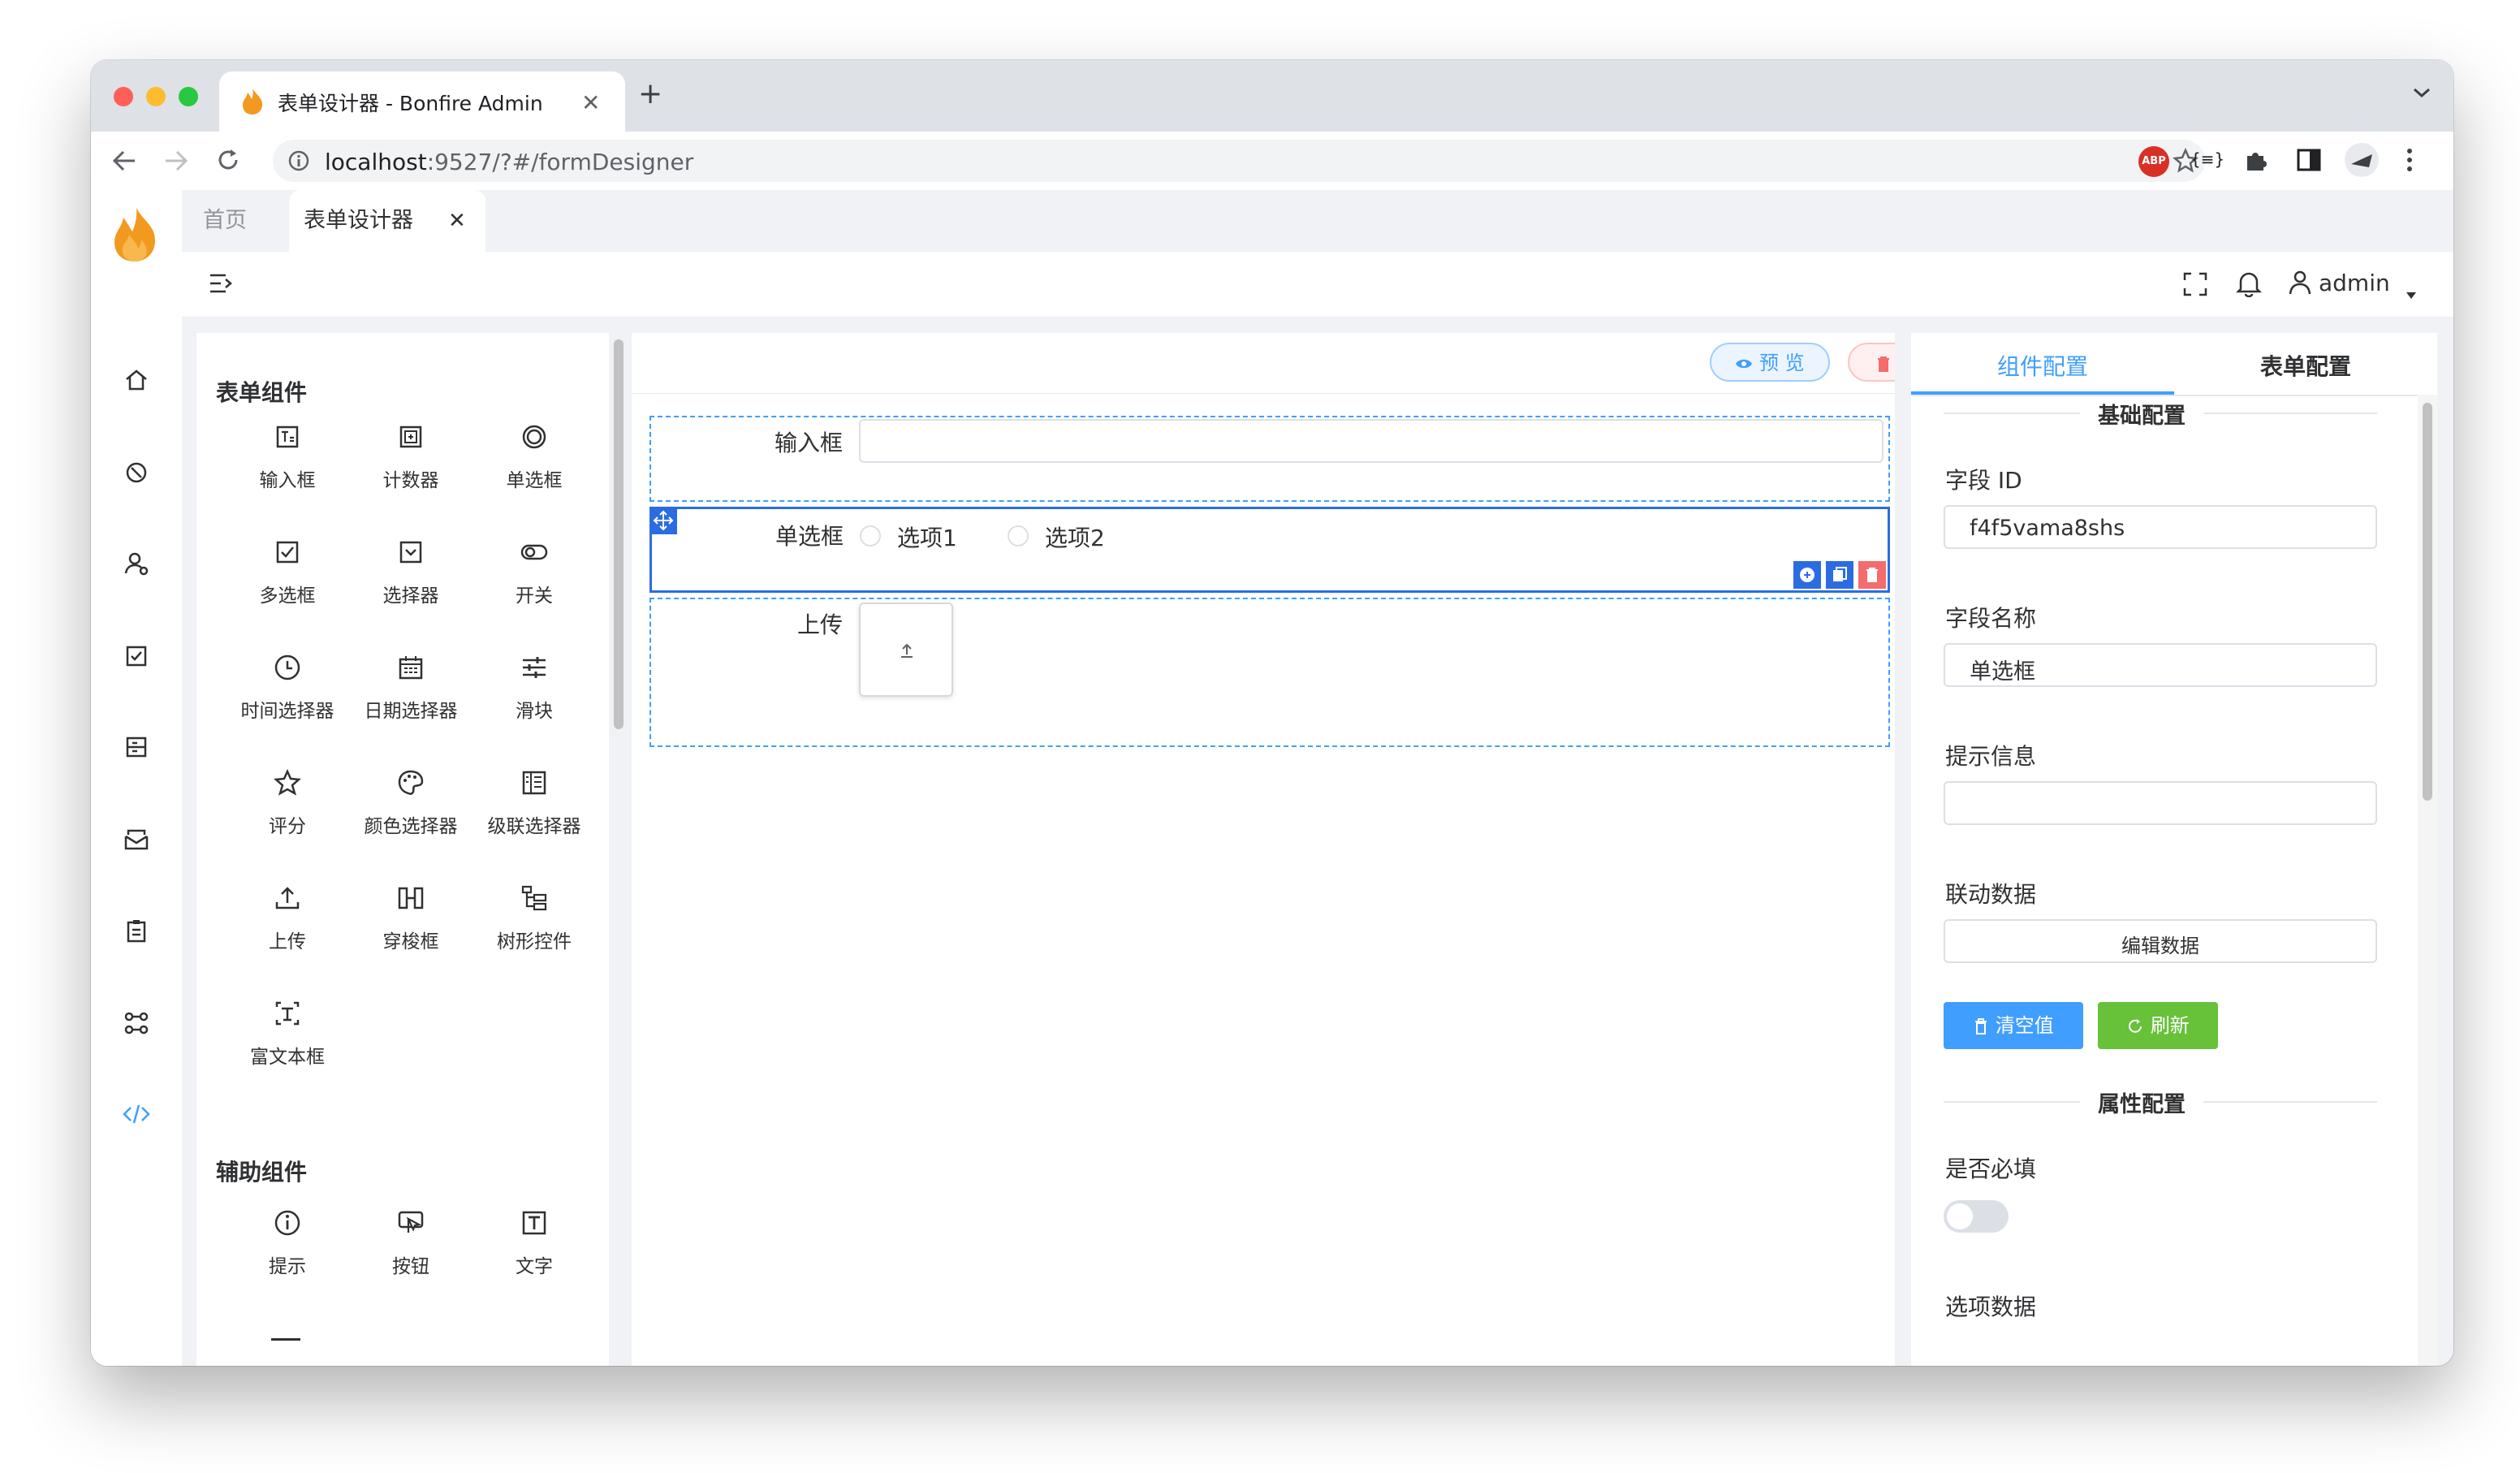 The image size is (2520, 1473). What do you see at coordinates (410, 582) in the screenshot?
I see `component-select: 选择器` at bounding box center [410, 582].